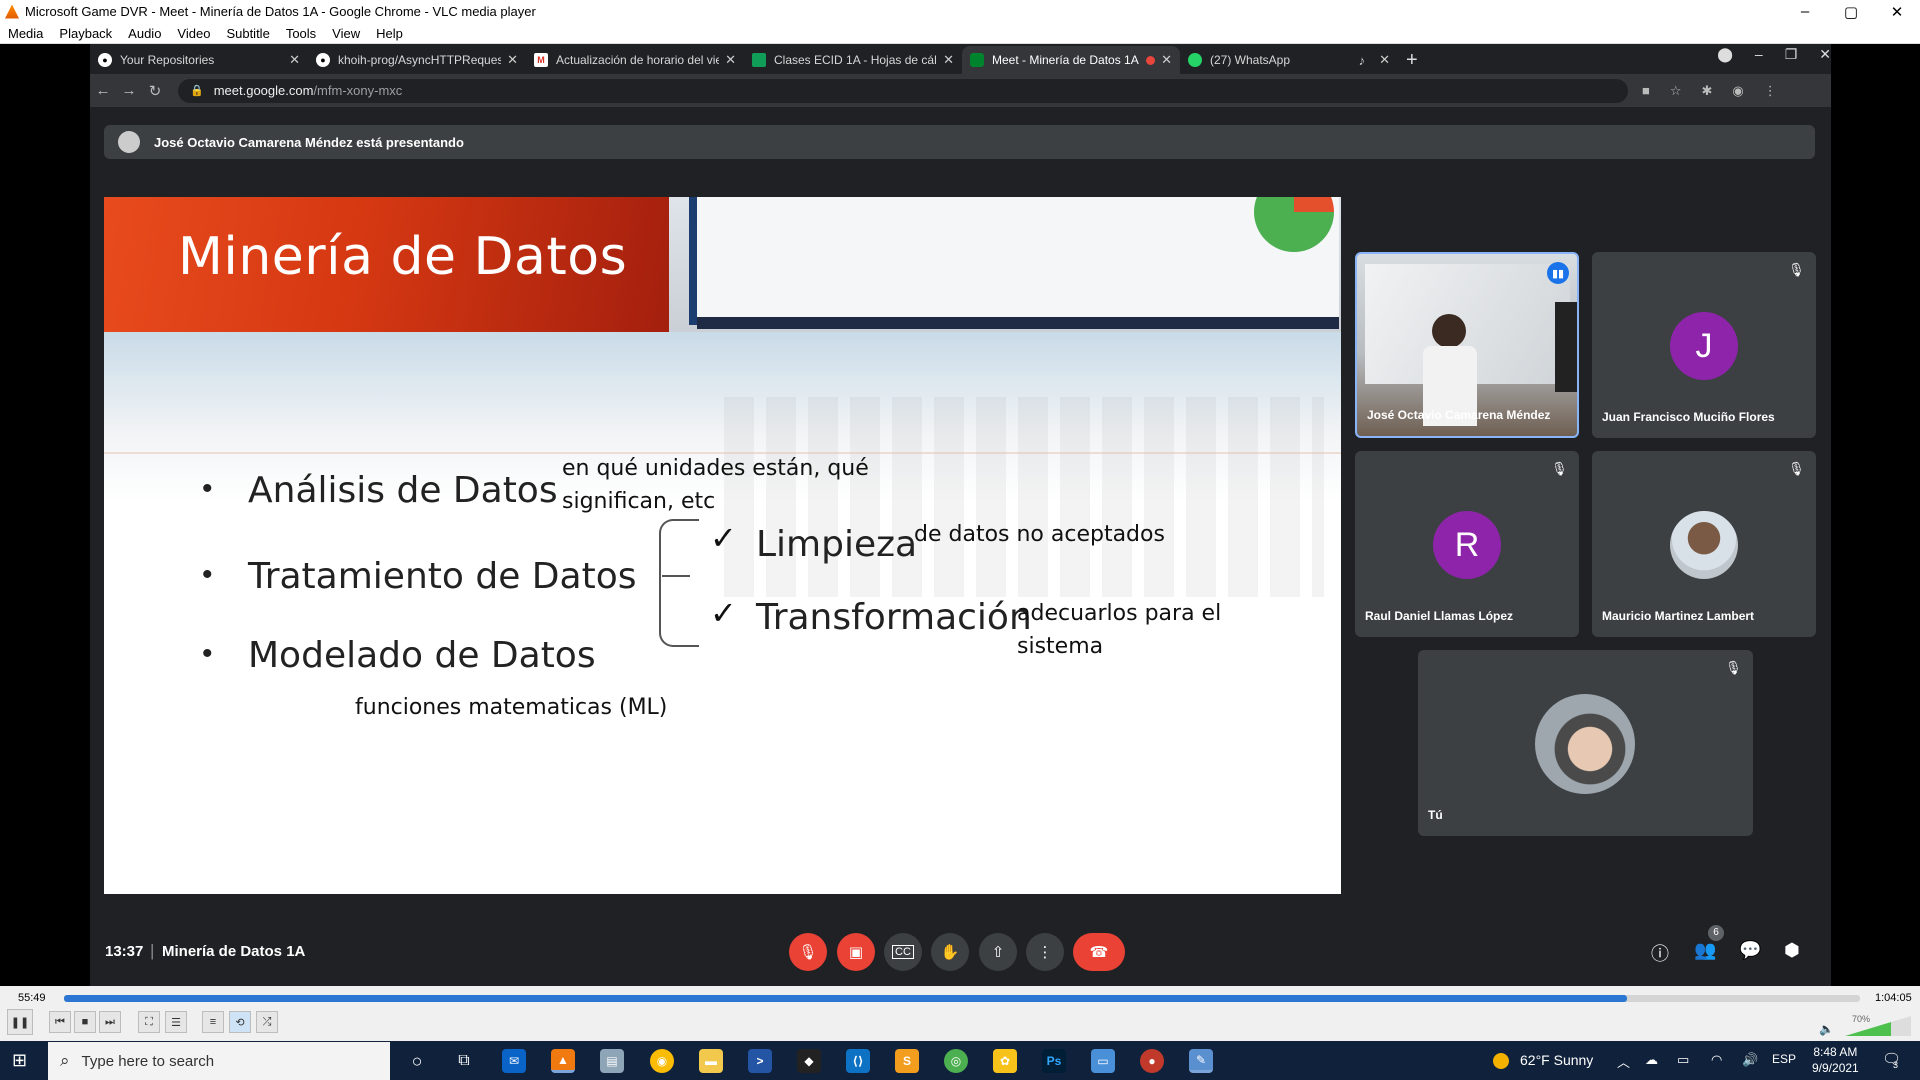 This screenshot has width=1920, height=1080. Describe the element at coordinates (1071, 60) in the screenshot. I see `tab-meet: Meet - Minería de Datos 1A ✕` at that location.